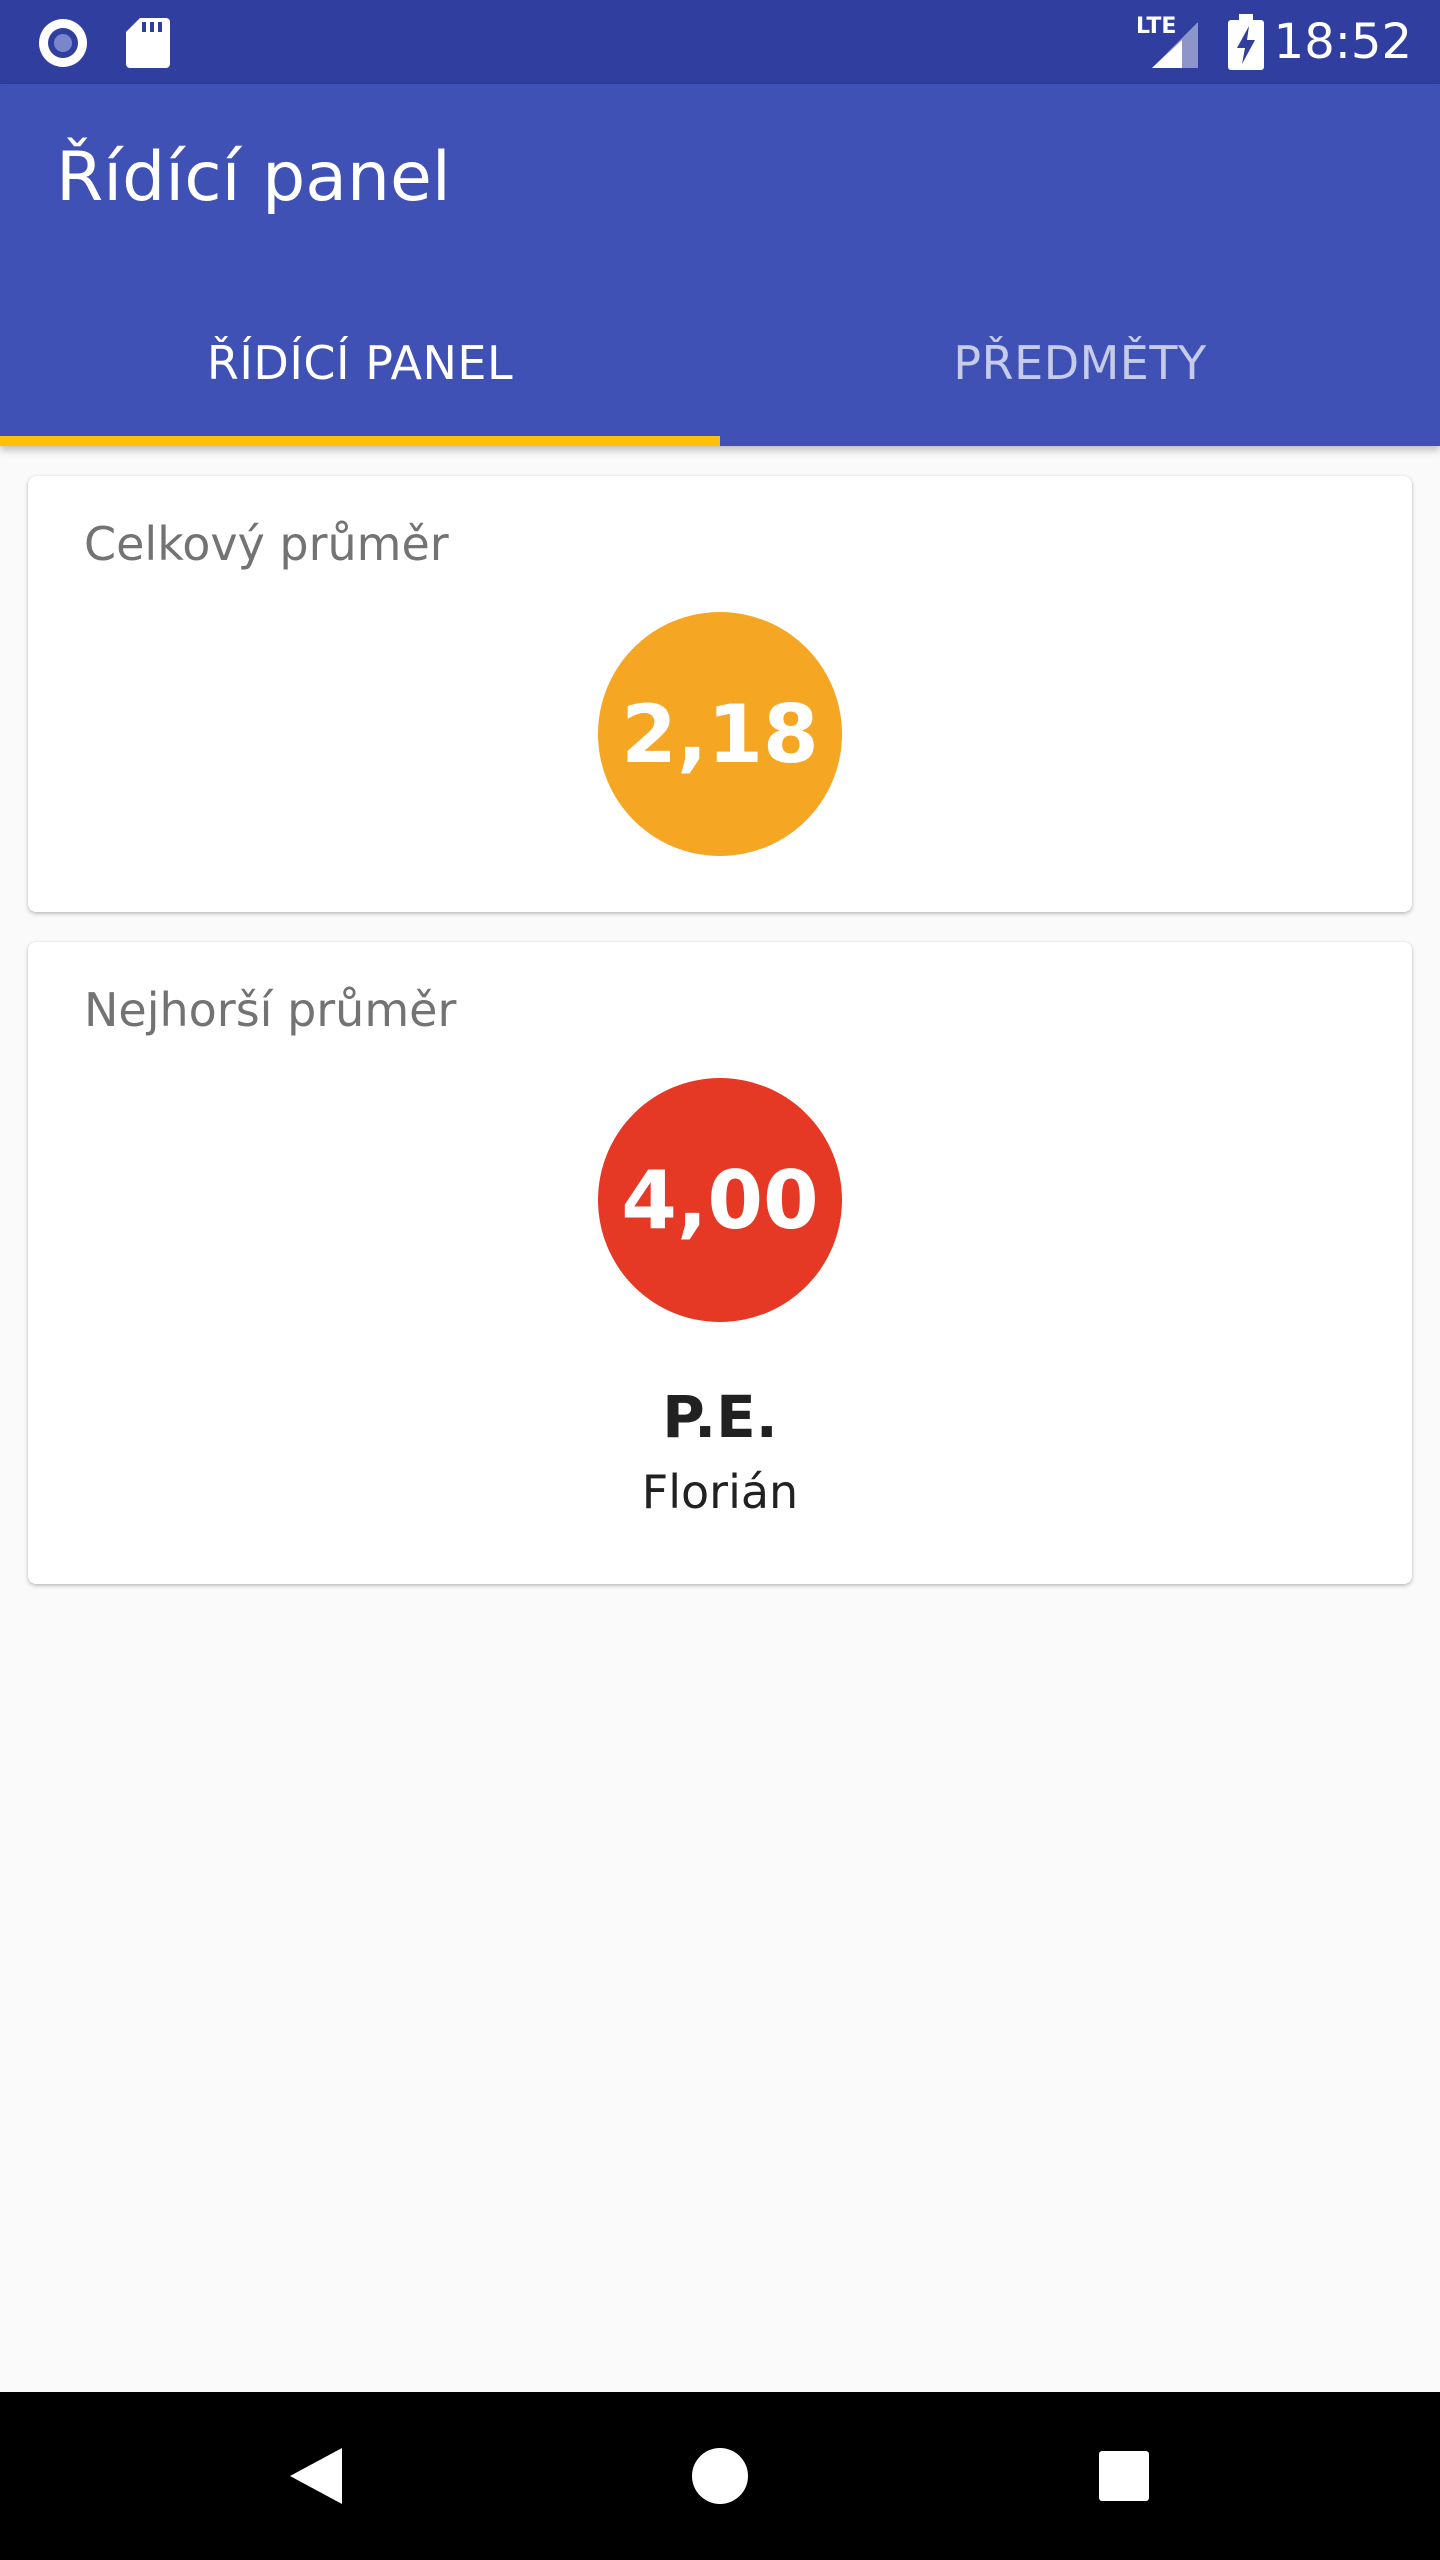 This screenshot has height=2560, width=1440. What do you see at coordinates (1246, 44) in the screenshot?
I see `battery-charging-icon` at bounding box center [1246, 44].